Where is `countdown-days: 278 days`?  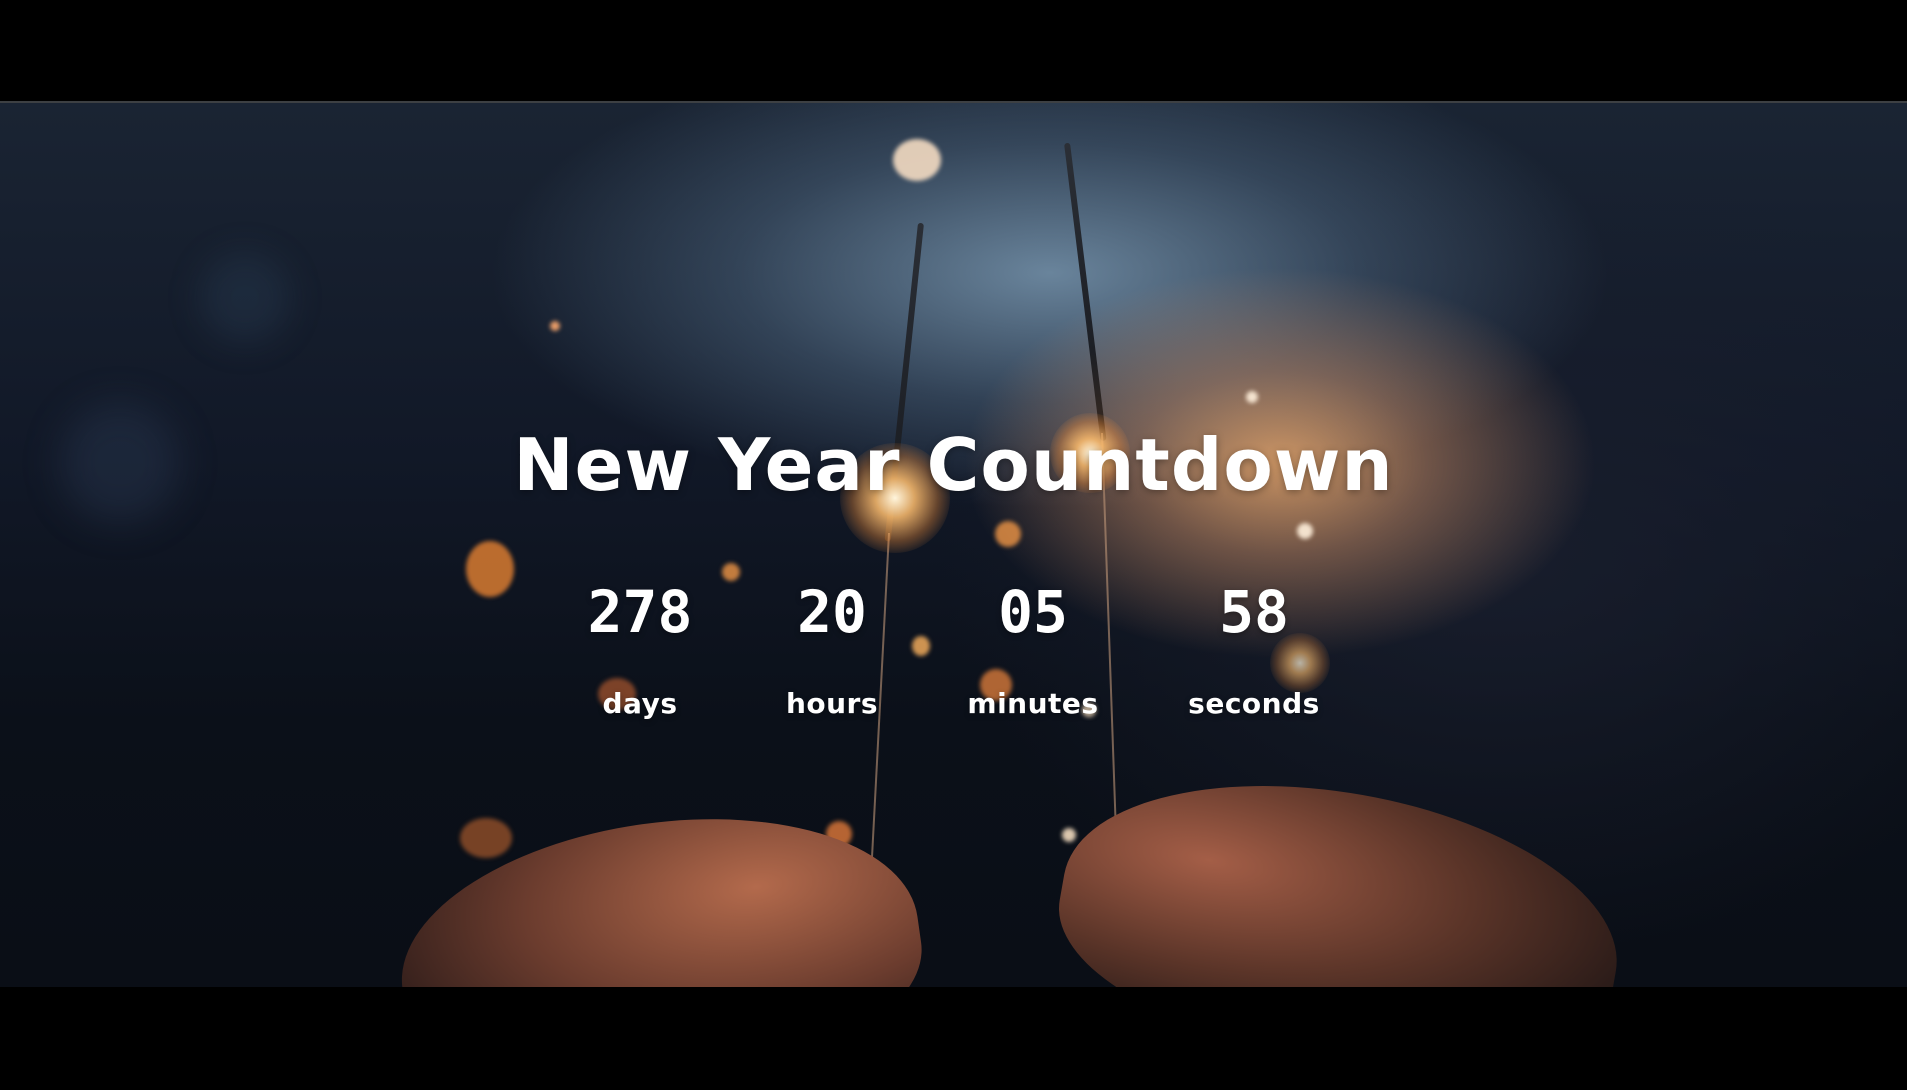 countdown-days: 278 days is located at coordinates (640, 651).